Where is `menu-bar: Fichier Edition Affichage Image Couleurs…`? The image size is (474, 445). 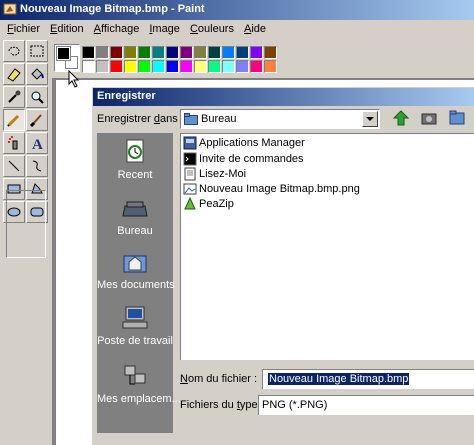 menu-bar: Fichier Edition Affichage Image Couleurs… is located at coordinates (237, 29).